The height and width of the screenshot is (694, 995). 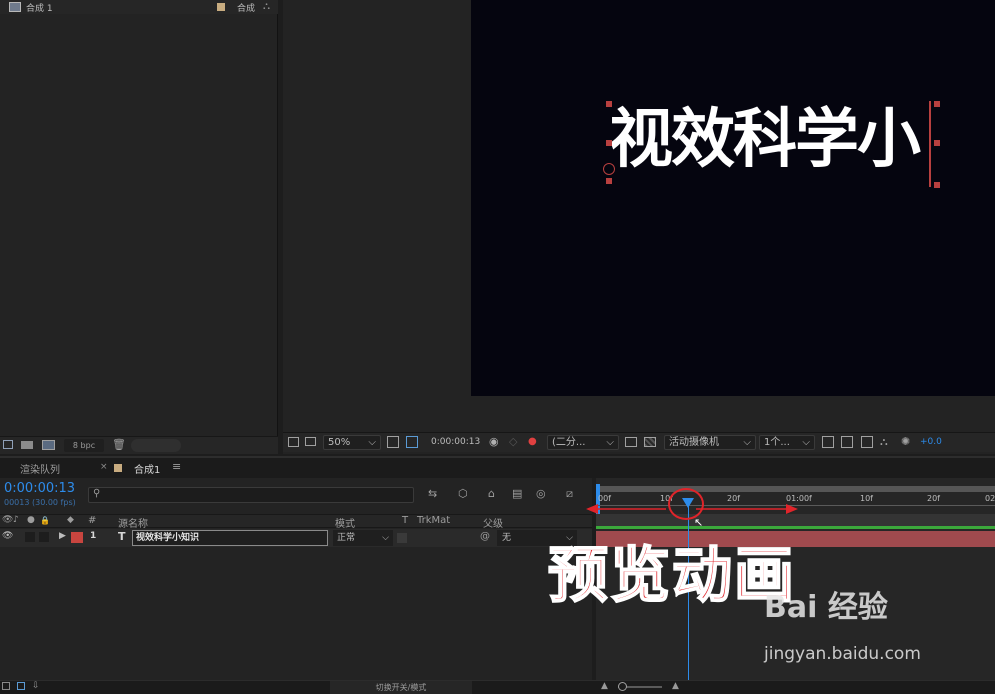 I want to click on channel-color-icon: ●, so click(x=532, y=441).